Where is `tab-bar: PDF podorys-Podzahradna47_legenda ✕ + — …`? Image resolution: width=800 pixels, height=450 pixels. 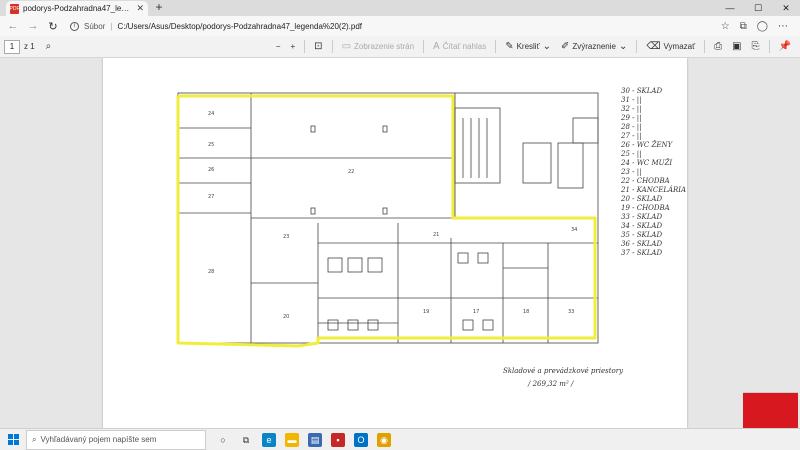 tab-bar: PDF podorys-Podzahradna47_legenda ✕ + — … is located at coordinates (400, 8).